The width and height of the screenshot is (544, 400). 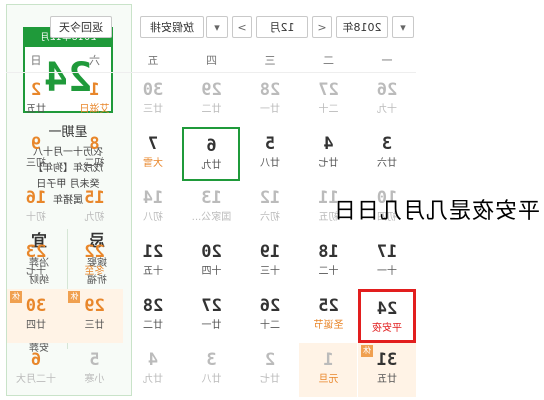 What do you see at coordinates (328, 60) in the screenshot?
I see `weekday-1: 二` at bounding box center [328, 60].